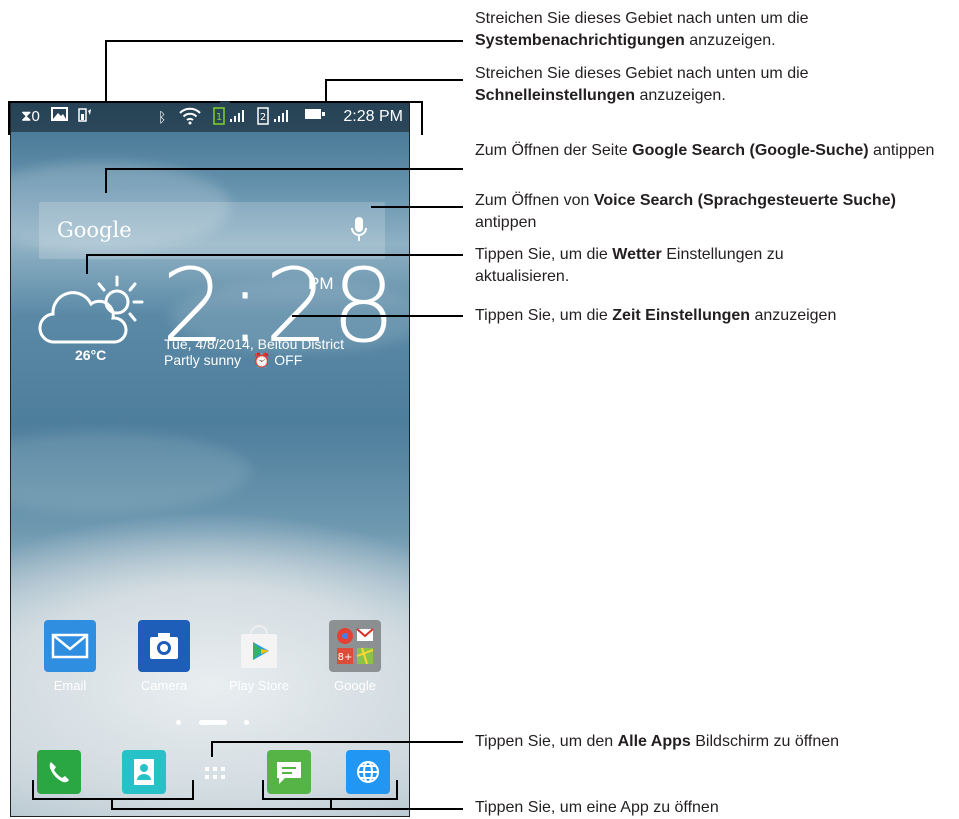  I want to click on play-store-icon, so click(259, 646).